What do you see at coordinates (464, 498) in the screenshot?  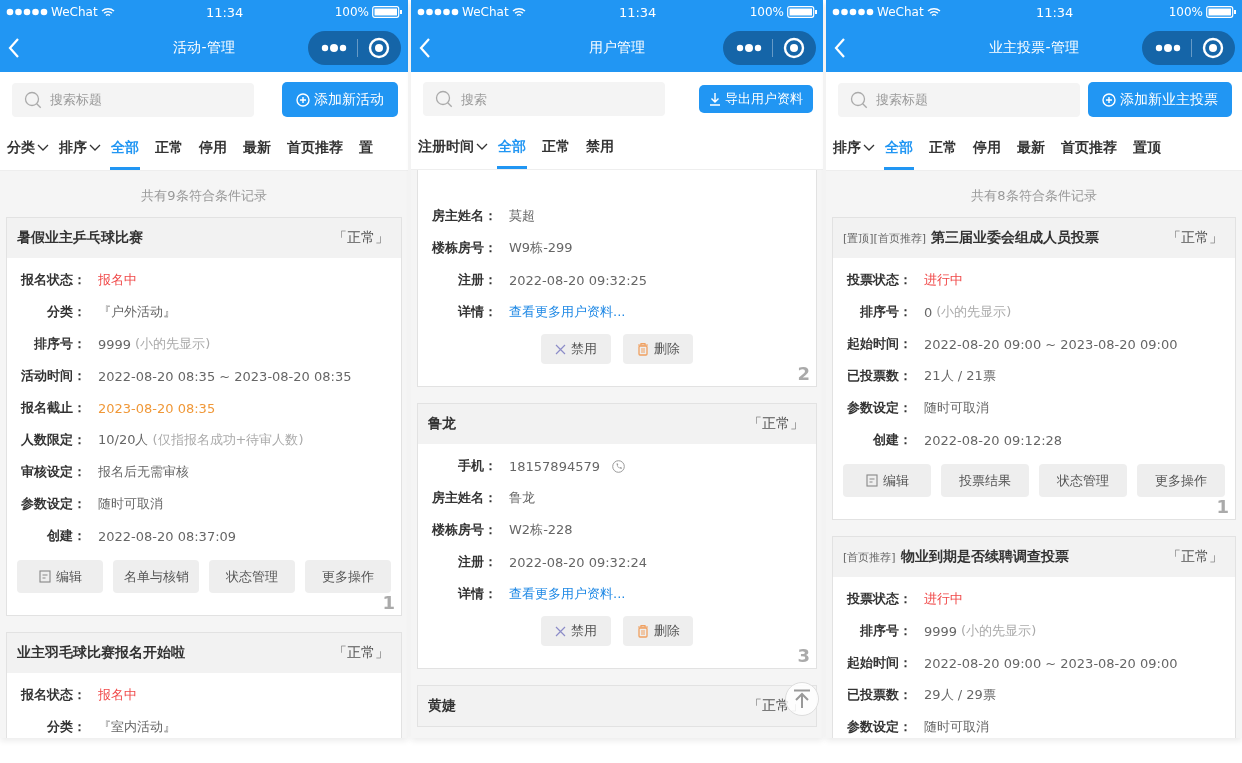 I see `field-label: 房主姓名：` at bounding box center [464, 498].